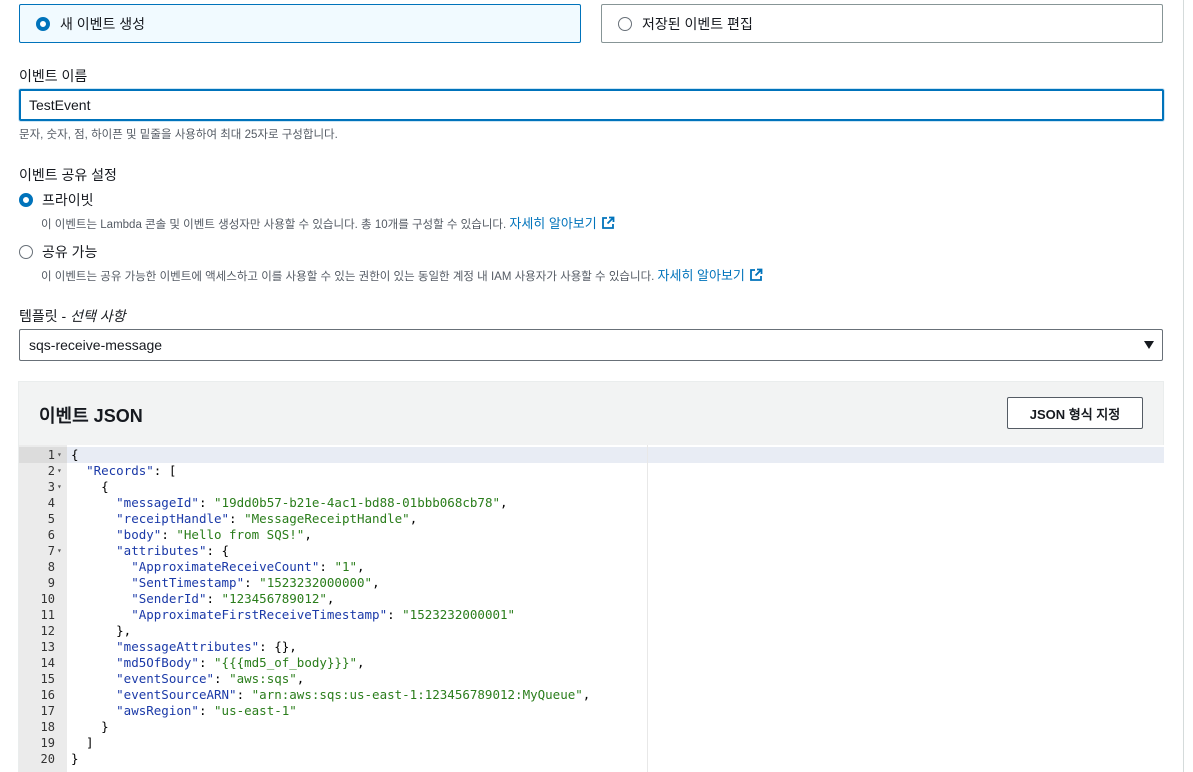 The width and height of the screenshot is (1193, 772). What do you see at coordinates (82, 742) in the screenshot?
I see `code-text: ]` at bounding box center [82, 742].